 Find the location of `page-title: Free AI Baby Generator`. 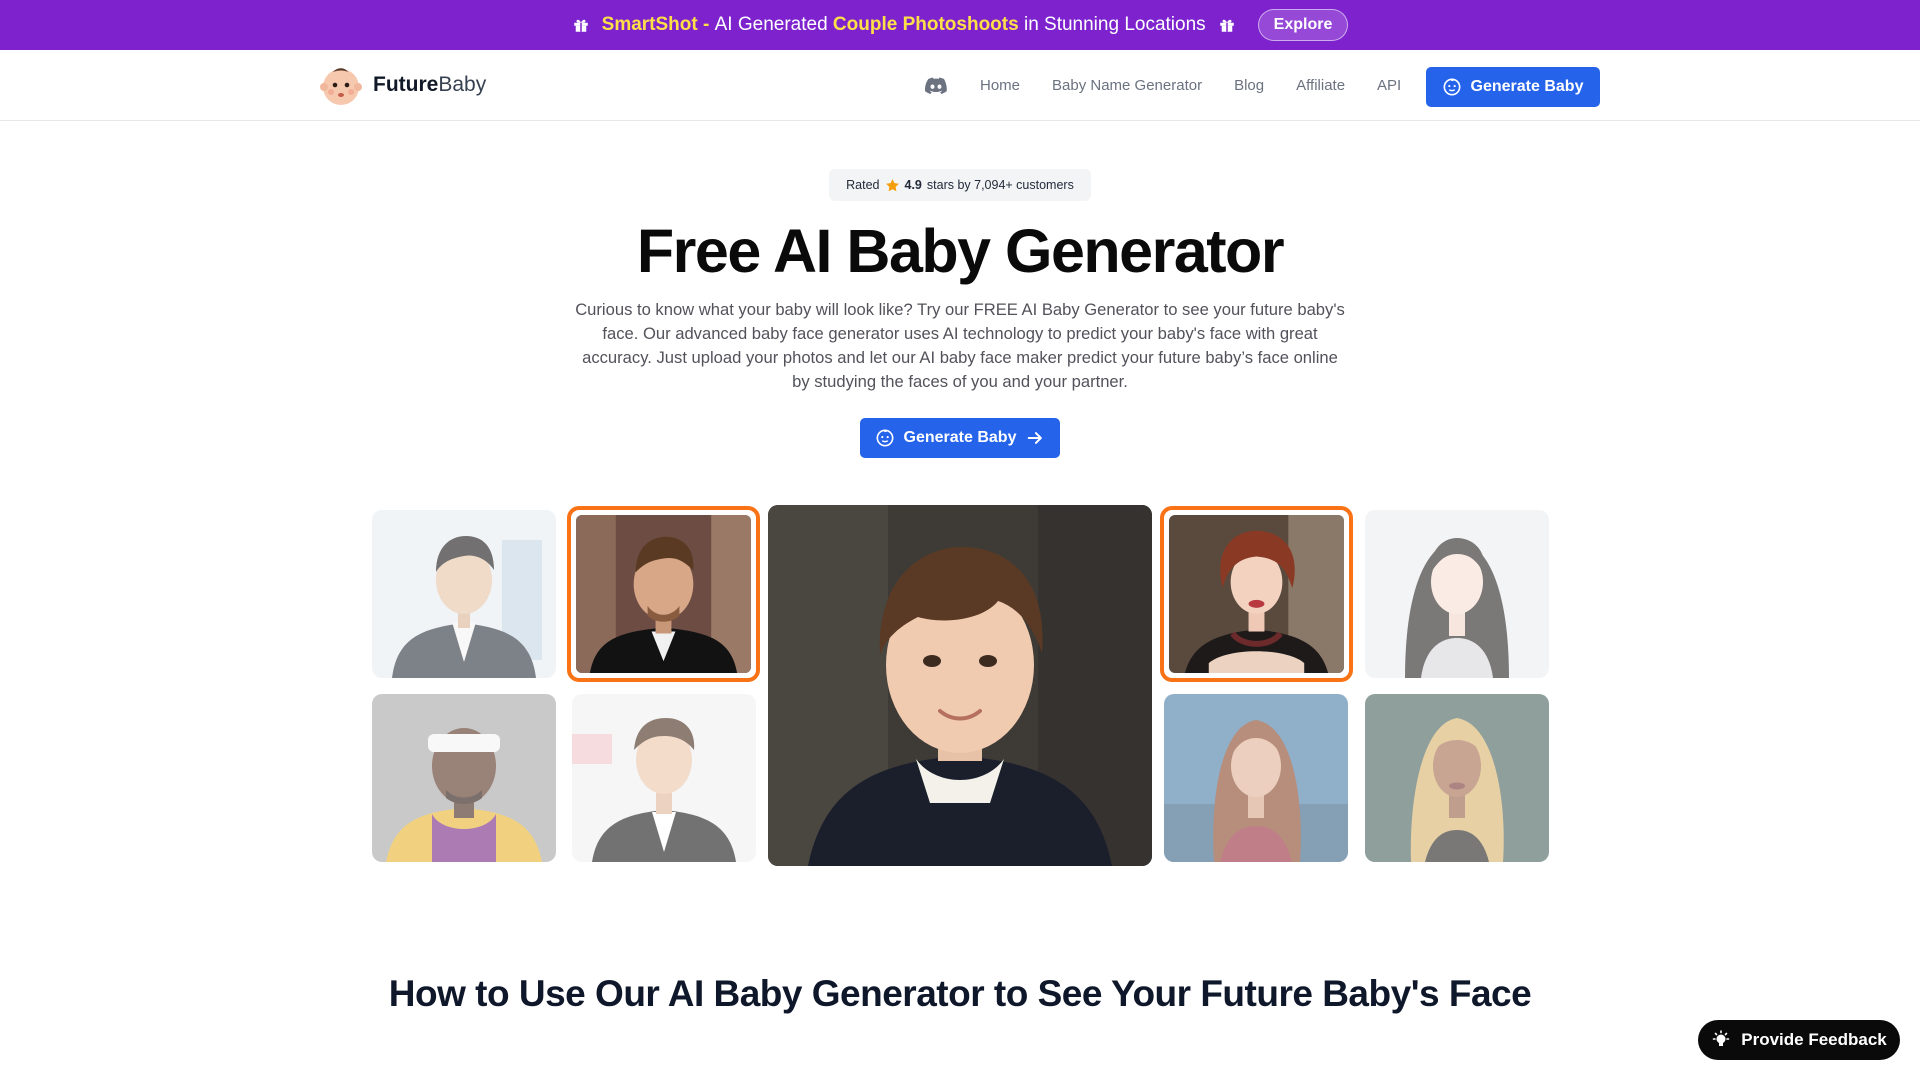

page-title: Free AI Baby Generator is located at coordinates (960, 251).